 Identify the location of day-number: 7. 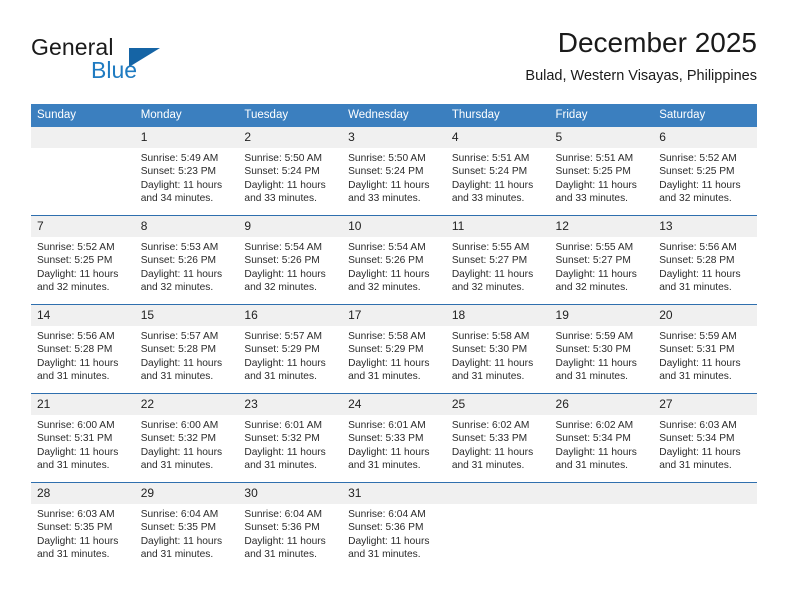
(83, 226).